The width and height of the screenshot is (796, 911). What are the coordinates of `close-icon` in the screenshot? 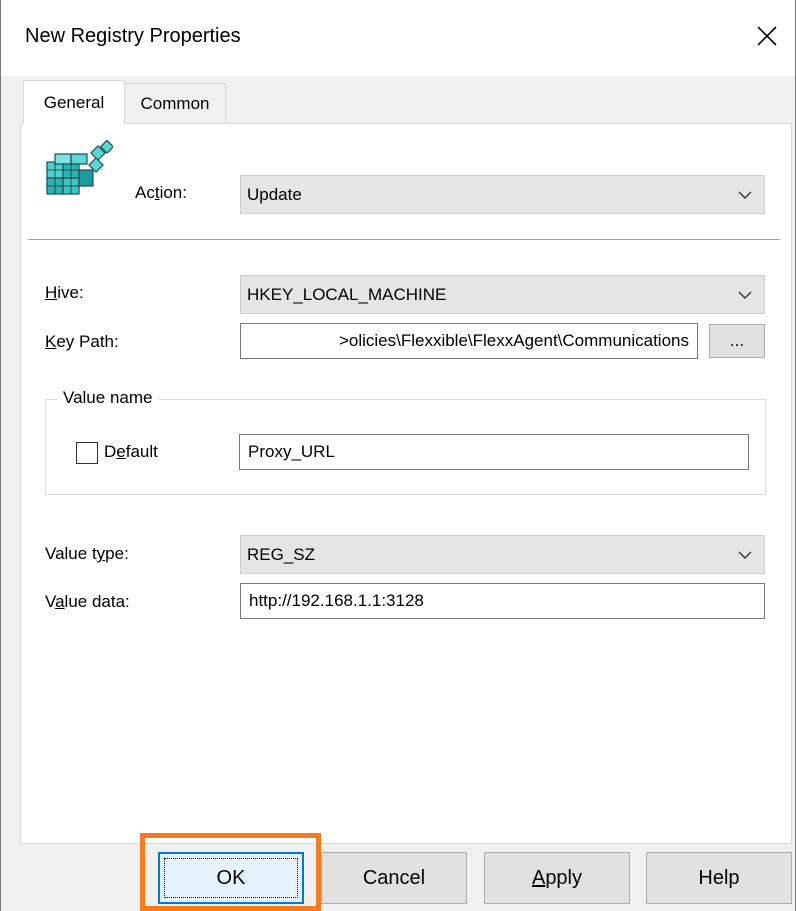 It's located at (767, 36).